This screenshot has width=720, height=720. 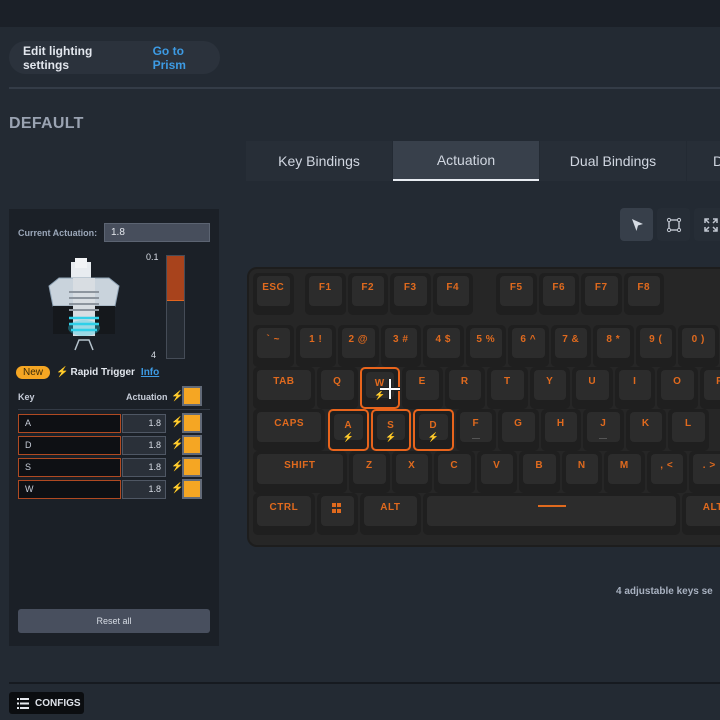 I want to click on key-3: 3 #, so click(x=400, y=346).